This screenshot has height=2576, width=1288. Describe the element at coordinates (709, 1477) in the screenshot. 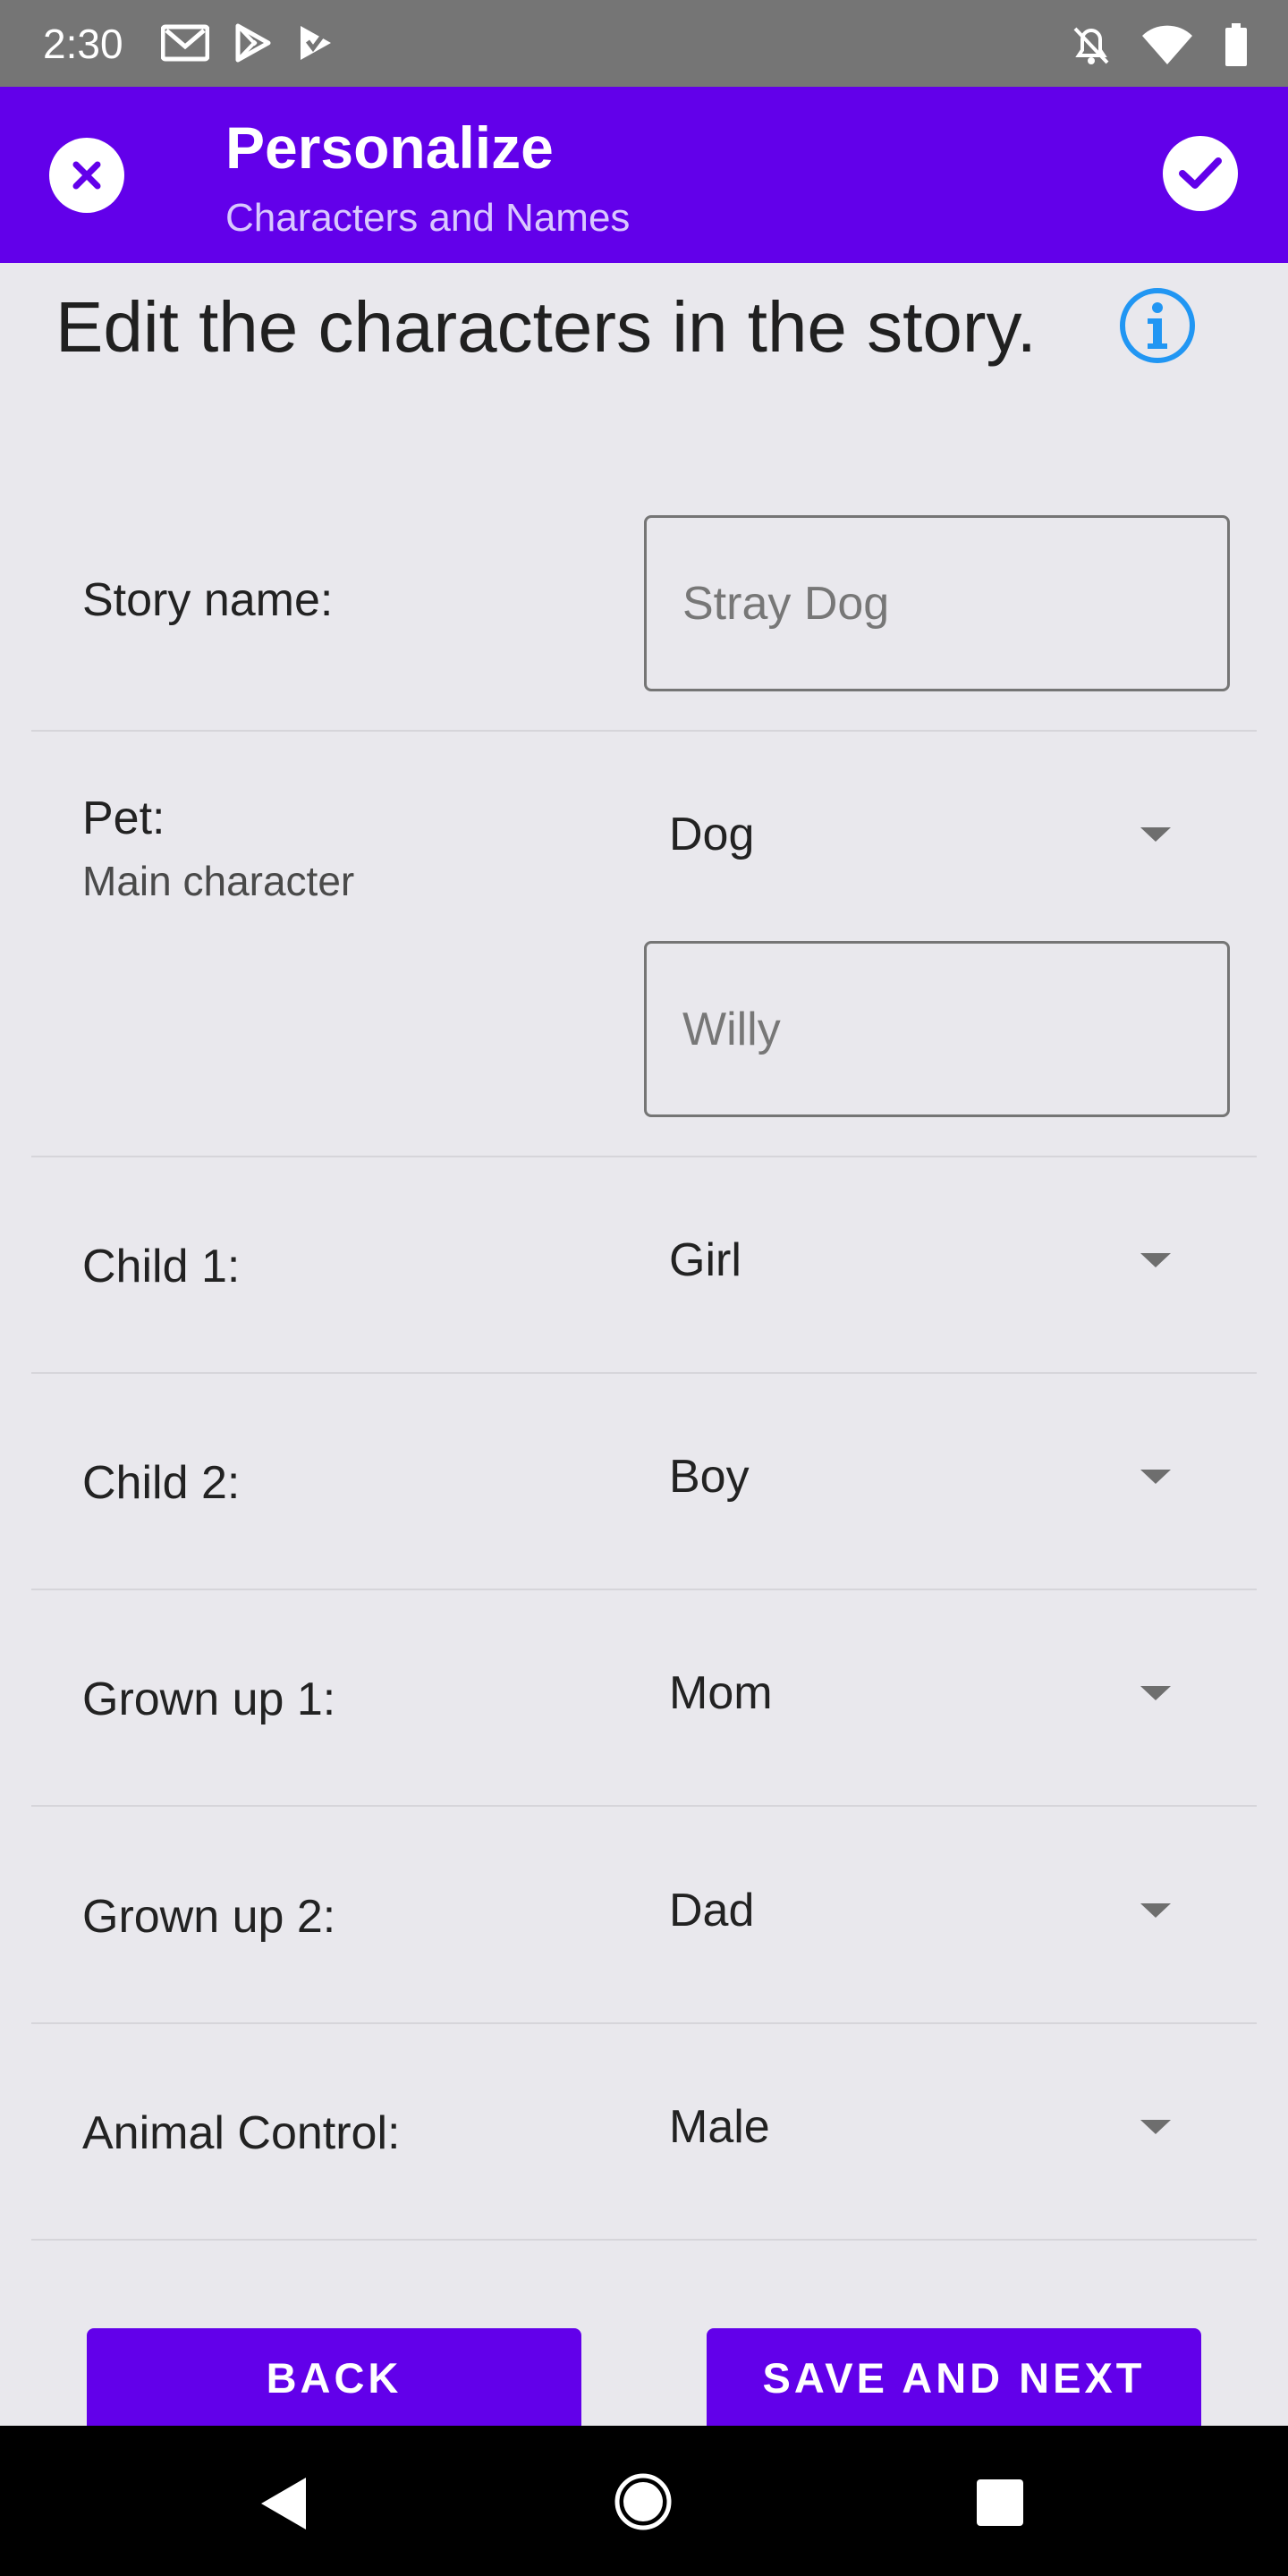

I see `child2-value: Boy` at that location.